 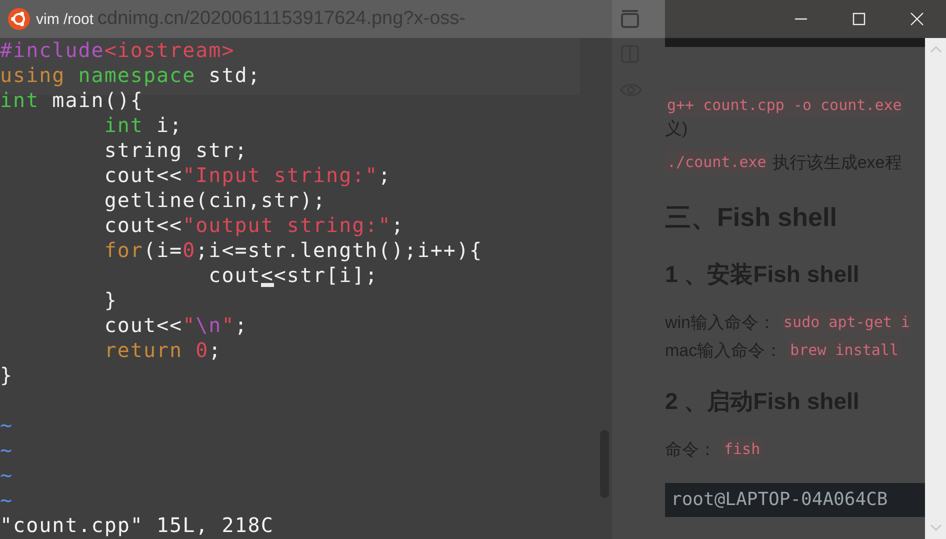 I want to click on window-title: vim /root, so click(x=65, y=19).